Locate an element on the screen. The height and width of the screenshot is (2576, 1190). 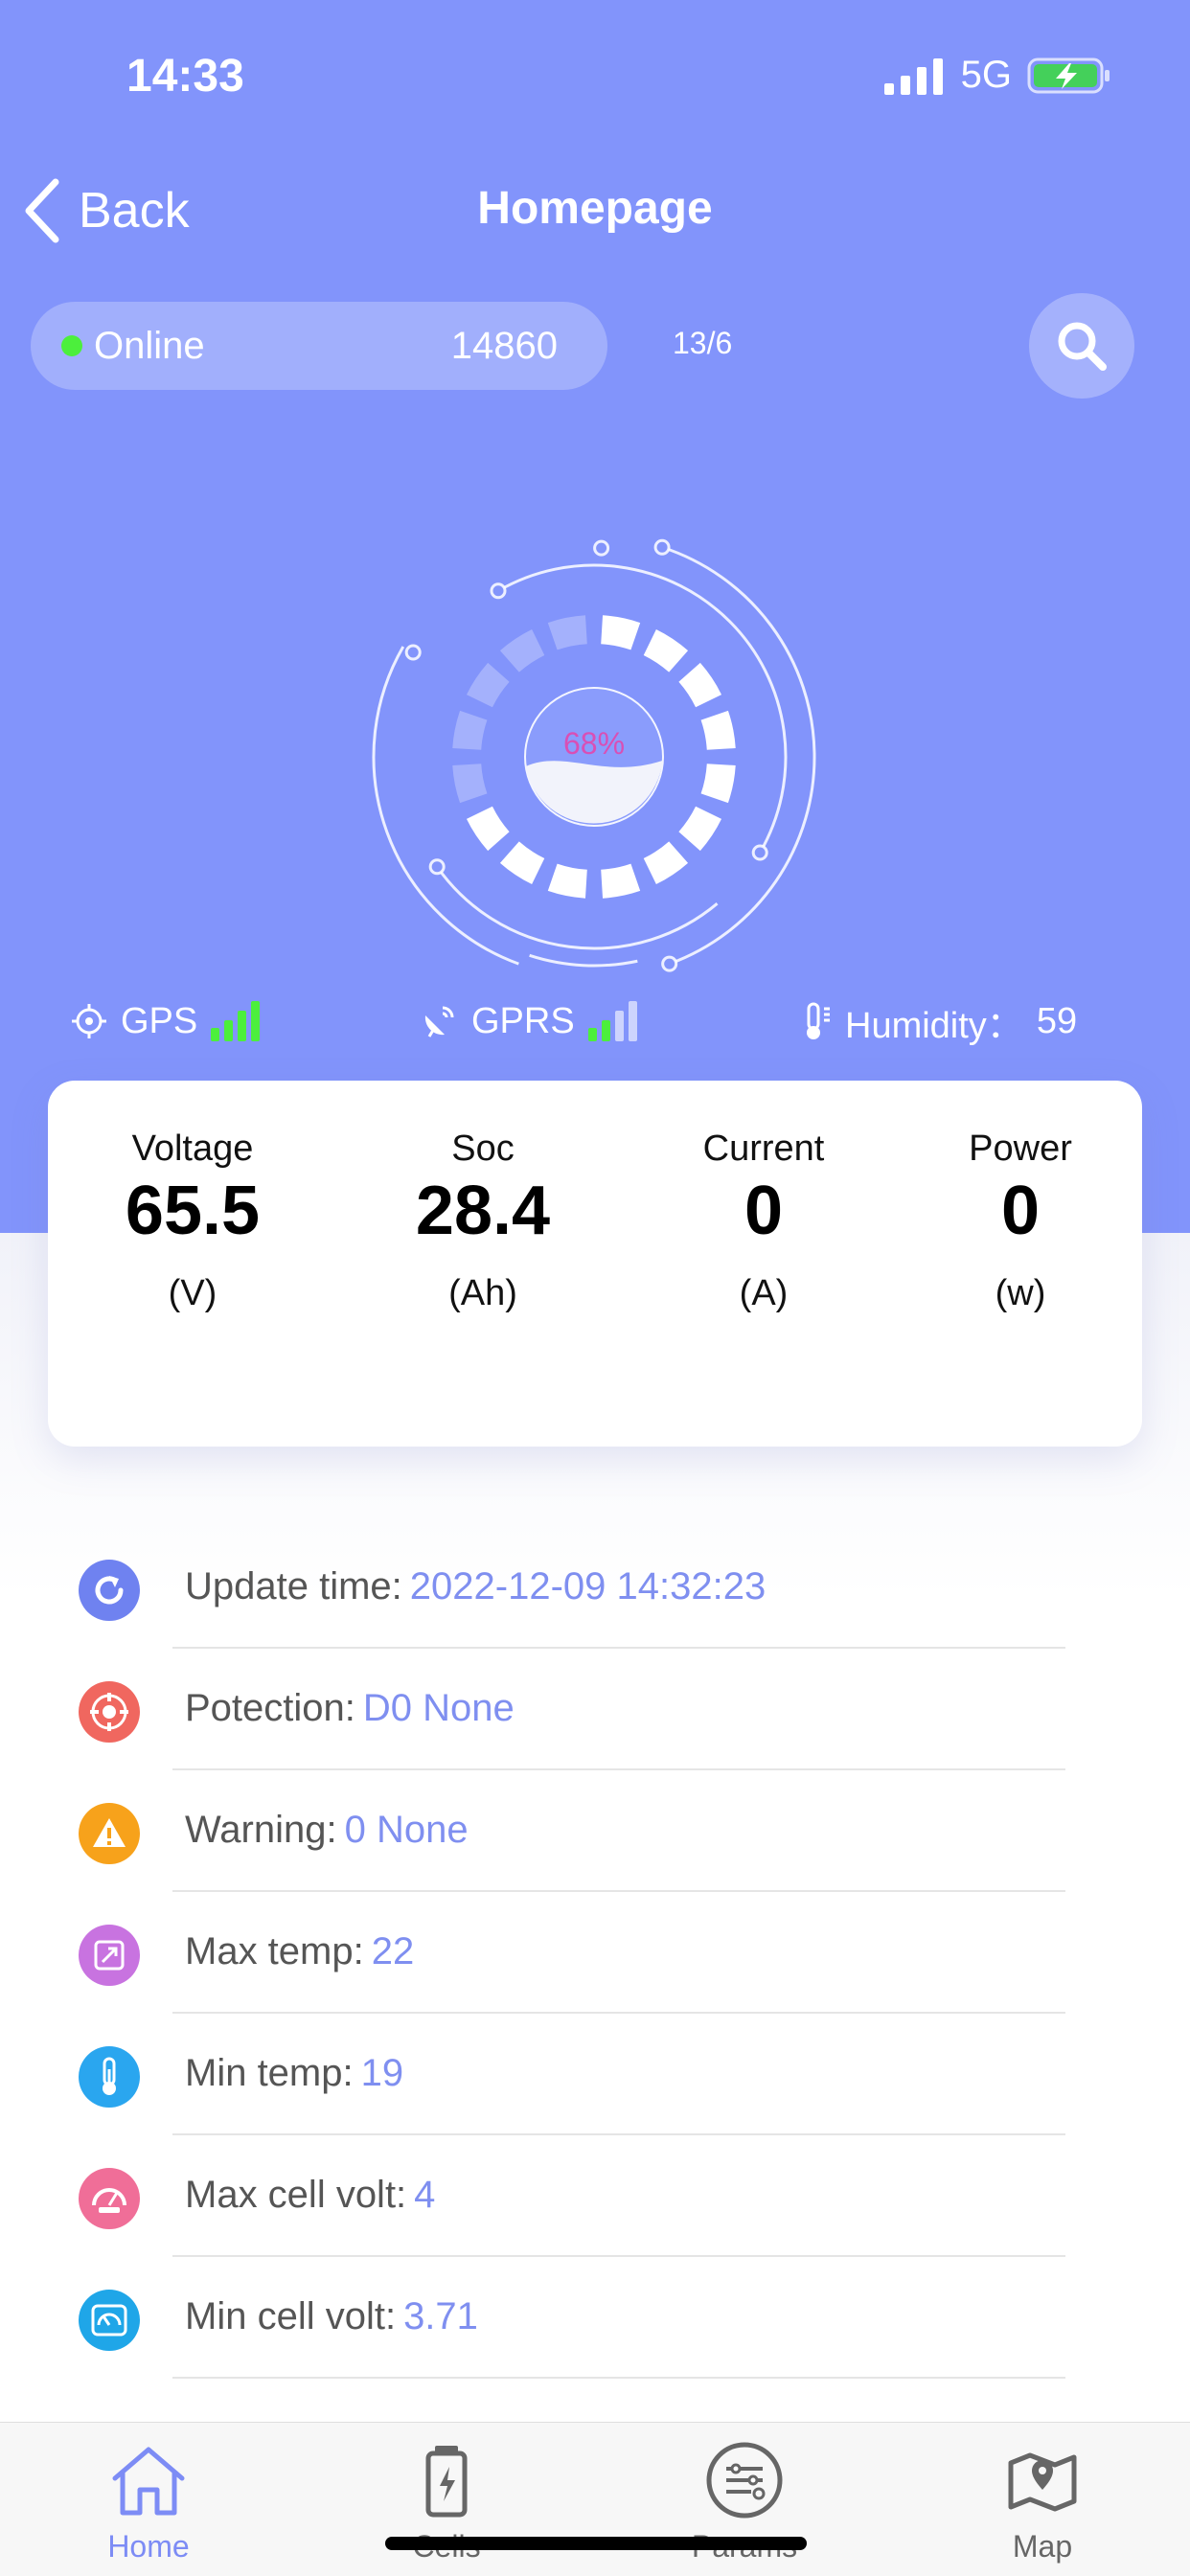
metric-power: Power 0 (w) is located at coordinates (1020, 1221).